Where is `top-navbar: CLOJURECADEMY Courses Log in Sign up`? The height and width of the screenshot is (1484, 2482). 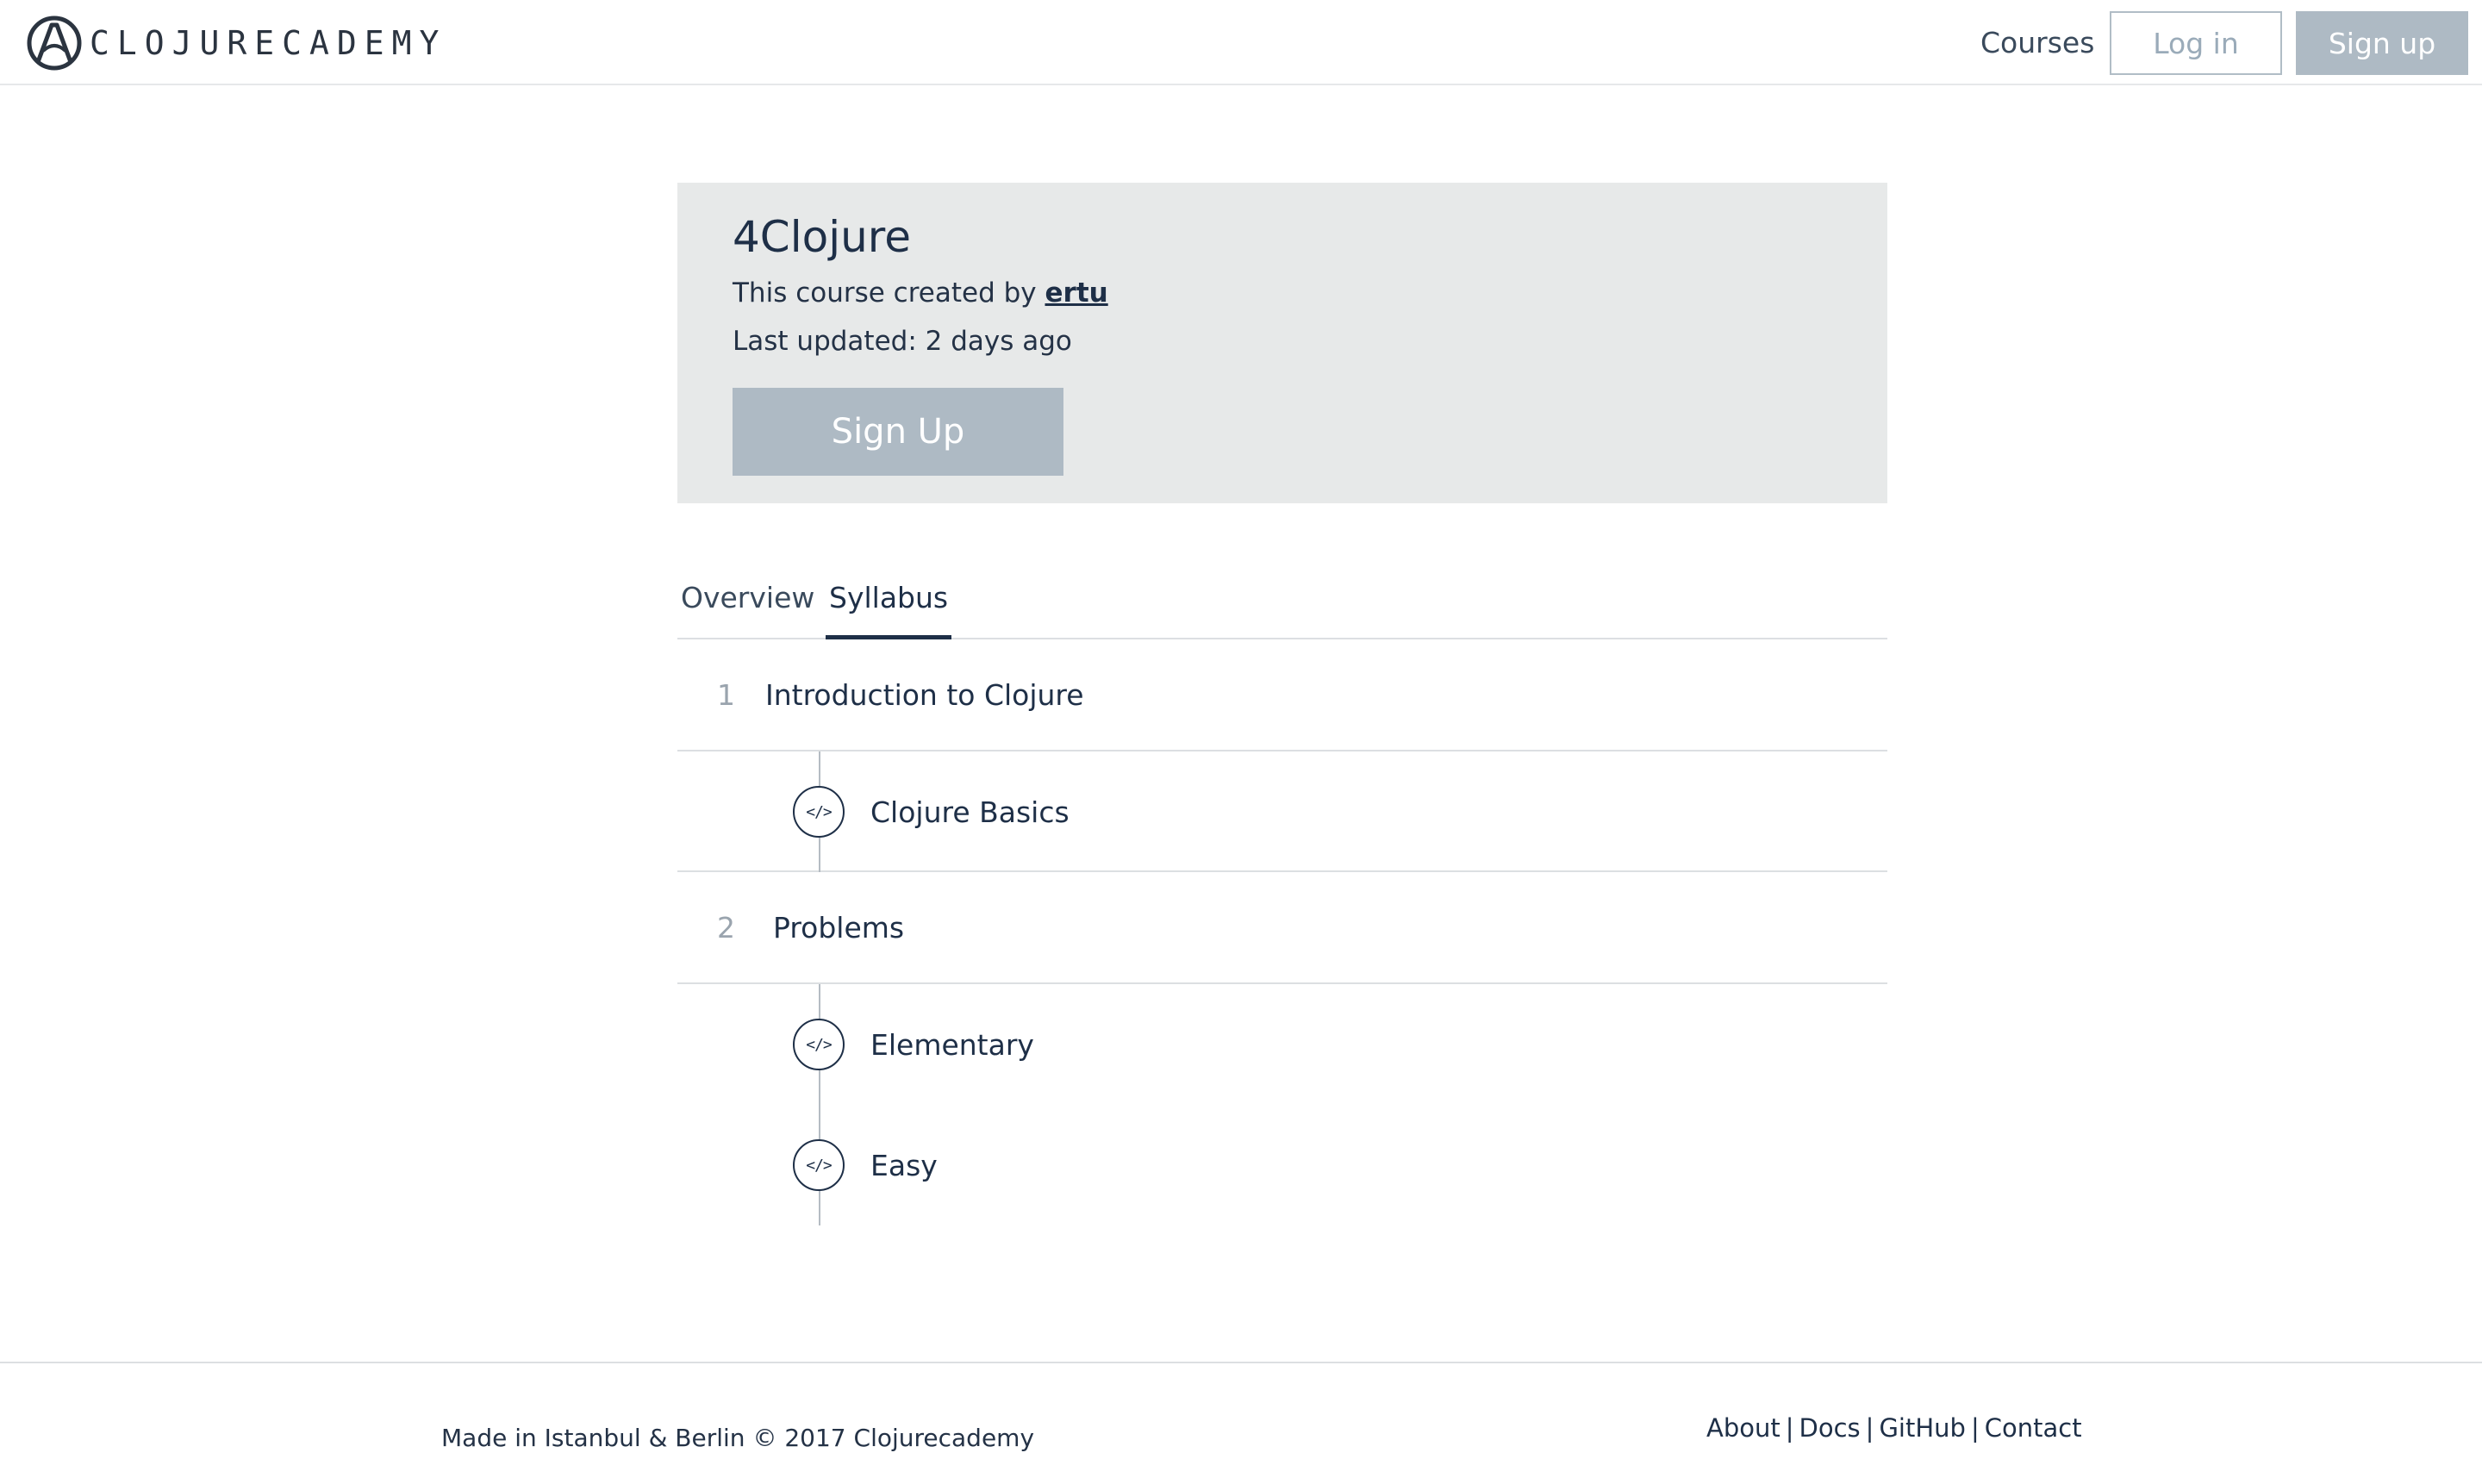 top-navbar: CLOJURECADEMY Courses Log in Sign up is located at coordinates (1241, 42).